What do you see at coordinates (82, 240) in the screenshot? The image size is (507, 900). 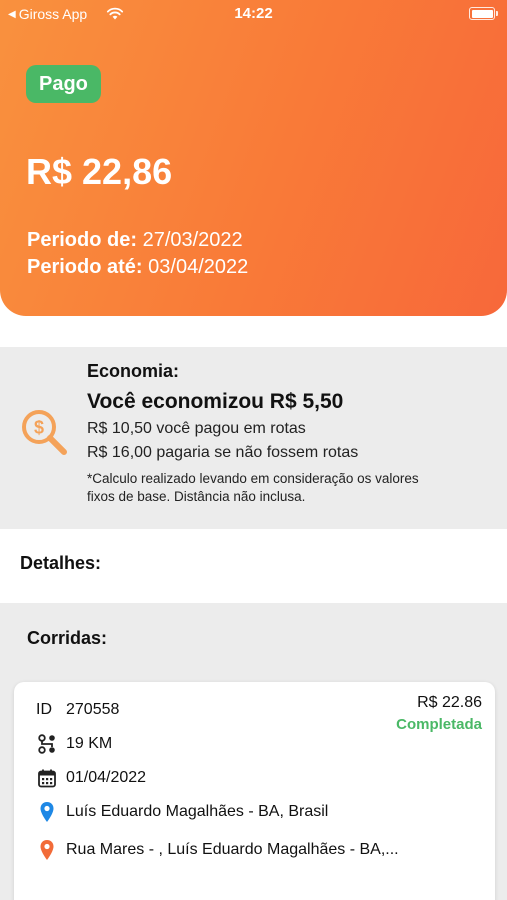 I see `period-from-label: Periodo de:` at bounding box center [82, 240].